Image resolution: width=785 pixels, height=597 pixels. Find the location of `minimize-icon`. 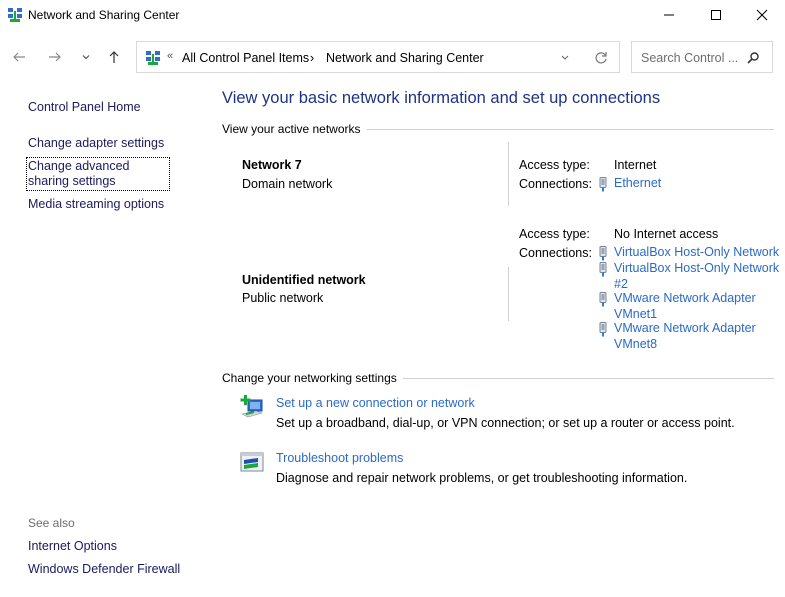

minimize-icon is located at coordinates (669, 15).